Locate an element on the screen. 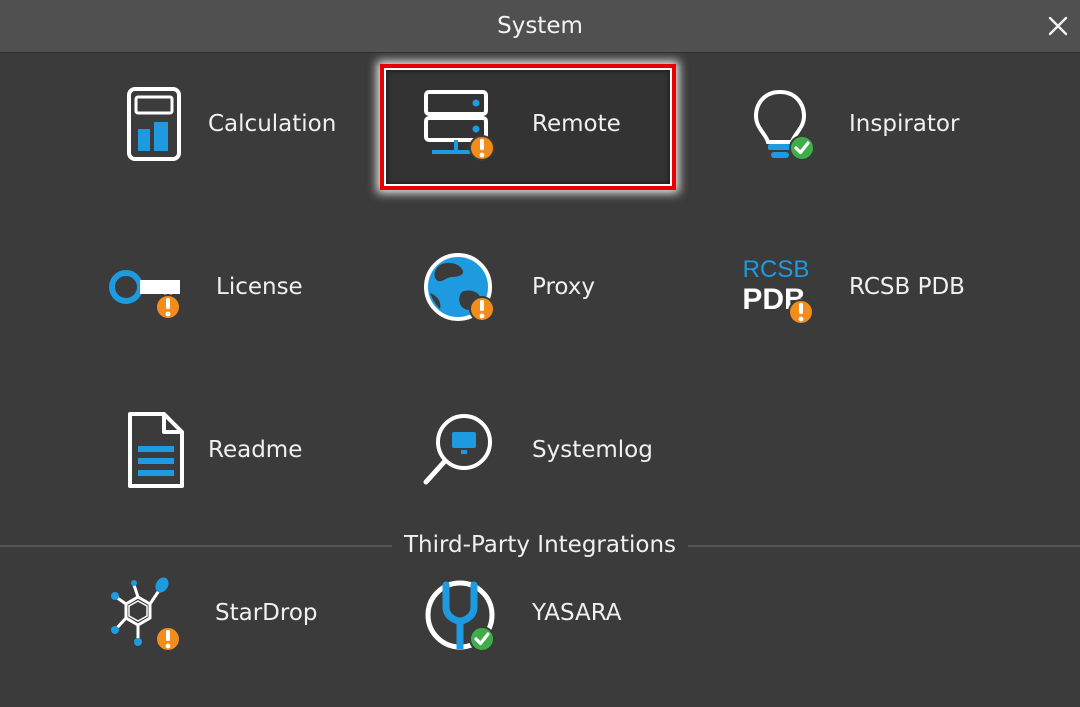 Image resolution: width=1080 pixels, height=707 pixels. tile-label: Systemlog is located at coordinates (592, 450).